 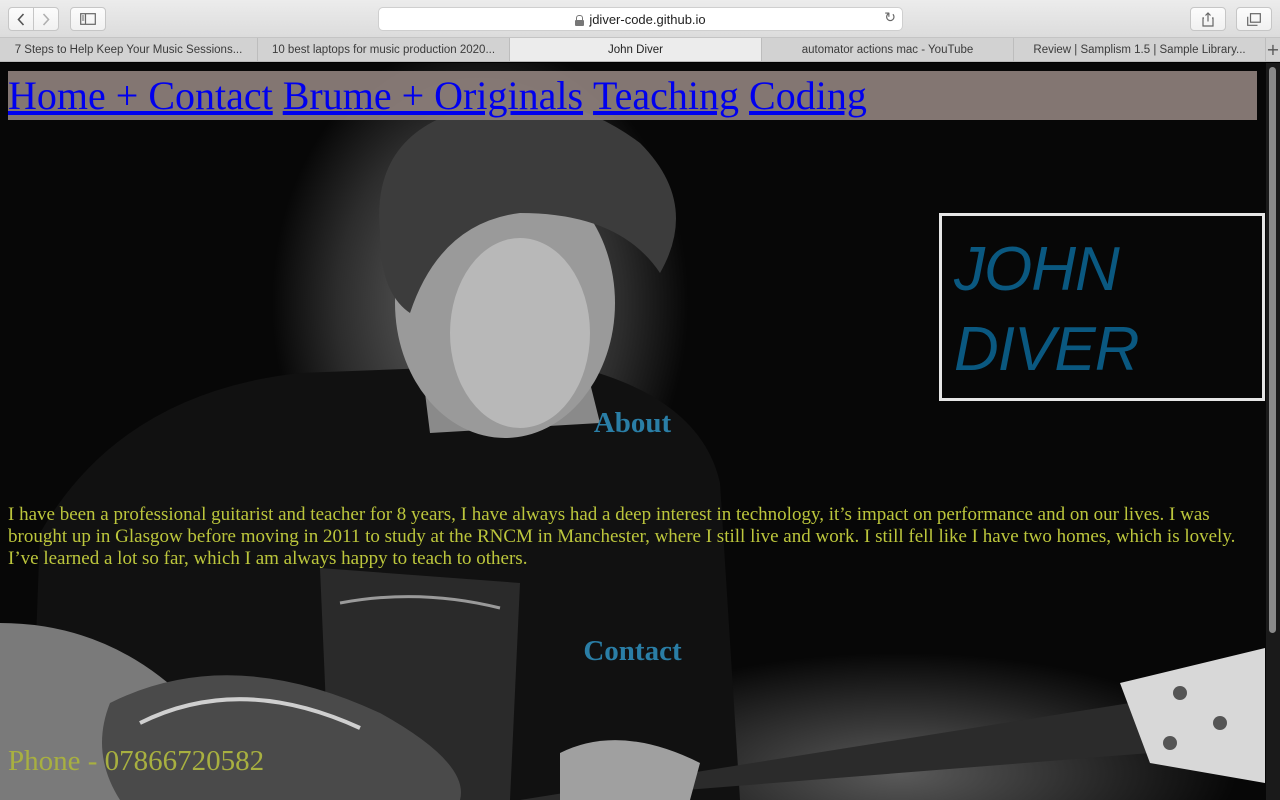 I want to click on share-button, so click(x=1208, y=19).